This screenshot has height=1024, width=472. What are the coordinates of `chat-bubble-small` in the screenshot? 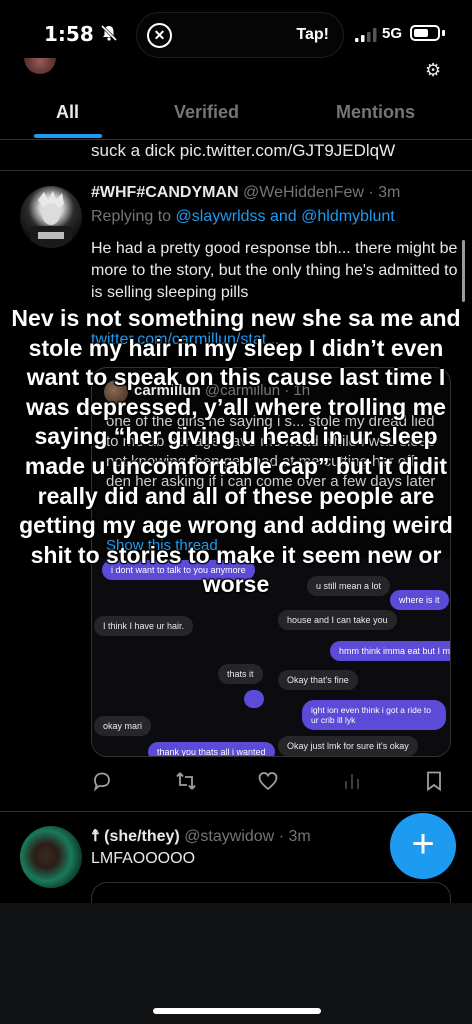 It's located at (254, 699).